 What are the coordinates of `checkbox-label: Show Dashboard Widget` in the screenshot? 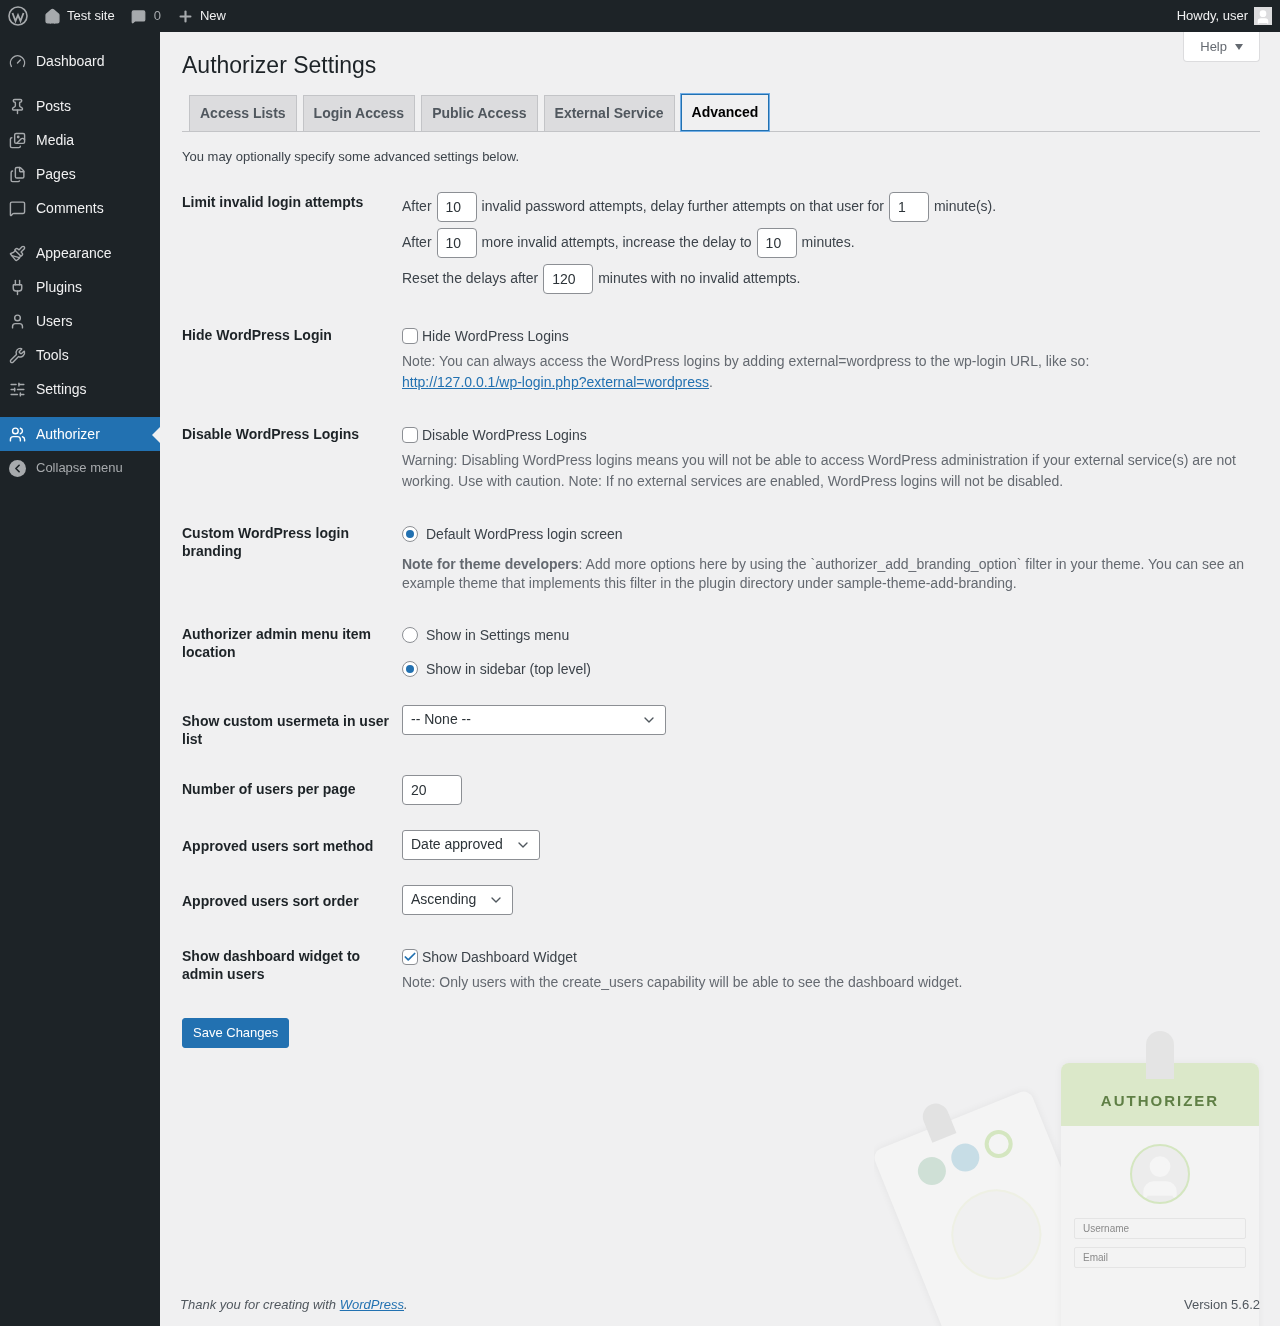 It's located at (499, 957).